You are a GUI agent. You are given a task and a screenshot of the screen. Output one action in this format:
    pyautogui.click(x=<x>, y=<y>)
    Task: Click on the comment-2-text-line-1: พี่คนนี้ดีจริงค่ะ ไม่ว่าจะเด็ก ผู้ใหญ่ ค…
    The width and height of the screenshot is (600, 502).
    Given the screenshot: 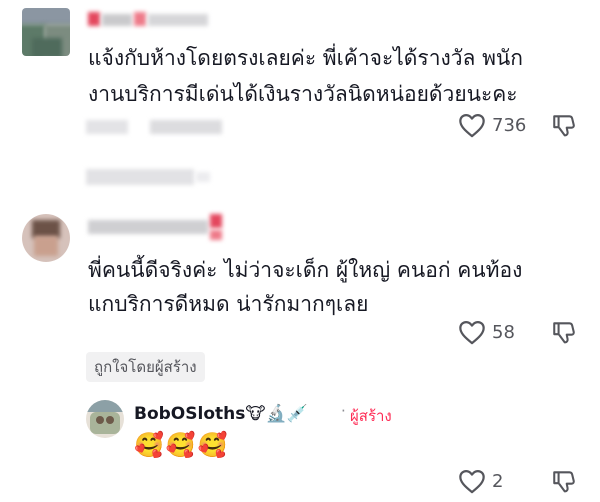 What is the action you would take?
    pyautogui.click(x=305, y=270)
    